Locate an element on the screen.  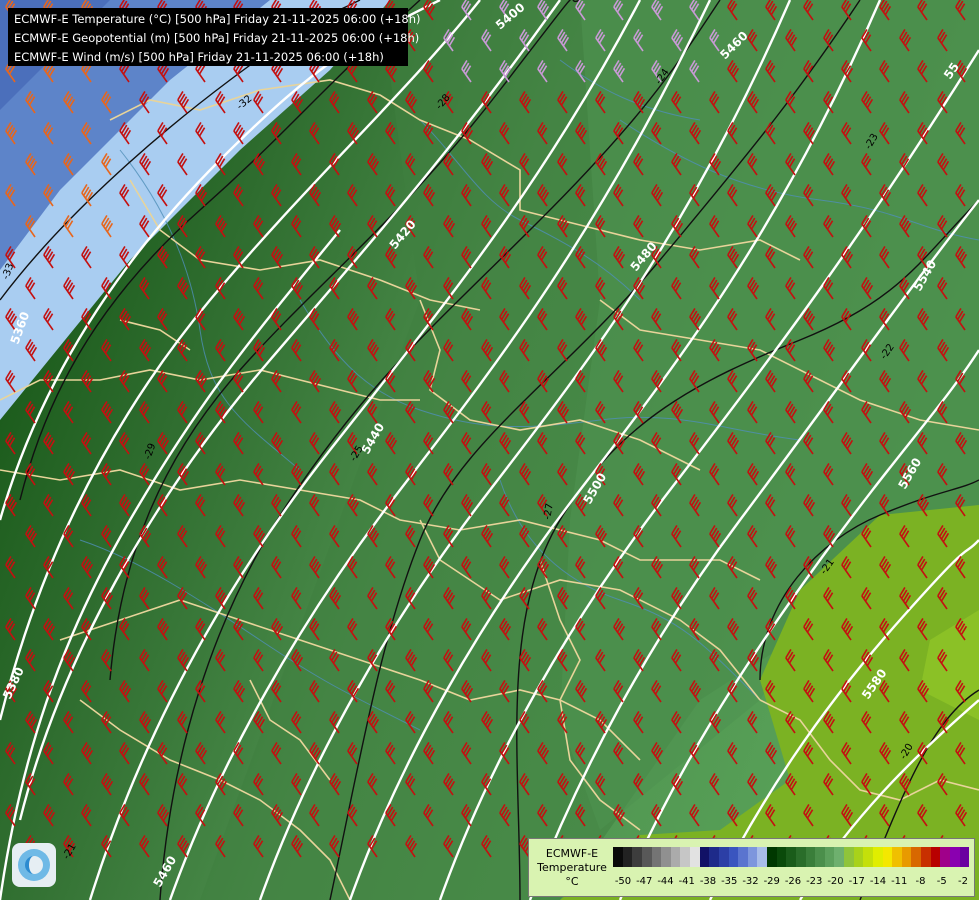
legend-tick-label: -41 is located at coordinates (686, 881).